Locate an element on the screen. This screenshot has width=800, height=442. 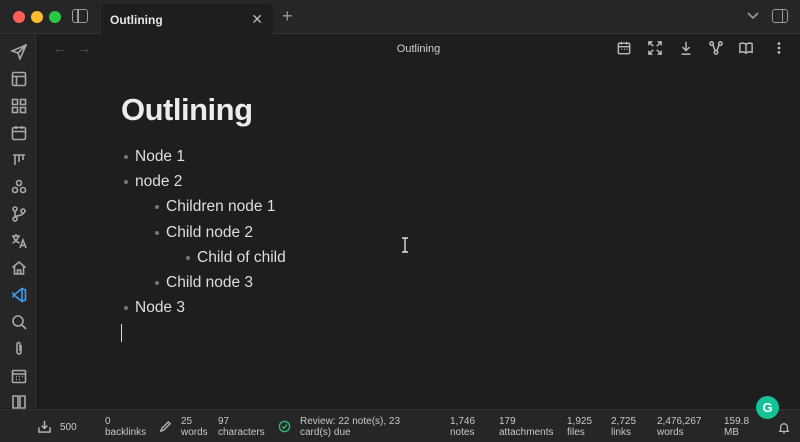
send-icon is located at coordinates (18, 51).